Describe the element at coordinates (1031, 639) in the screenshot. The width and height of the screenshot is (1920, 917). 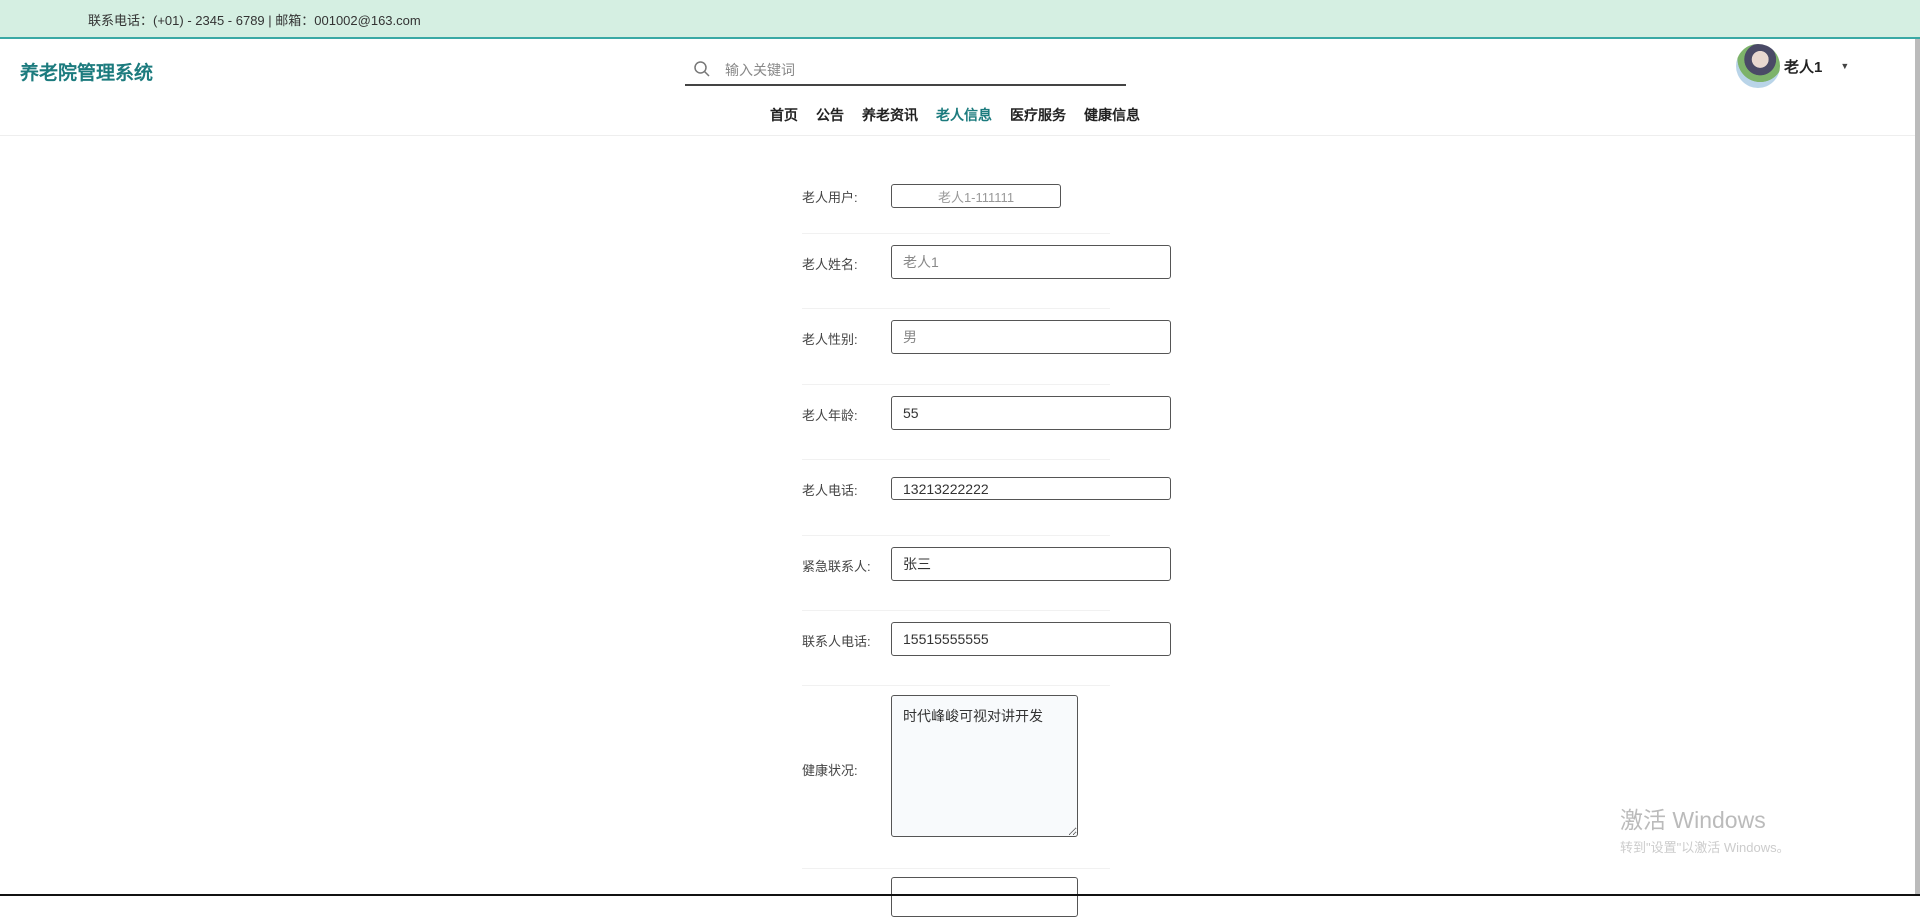
I see `contact-phone-field` at that location.